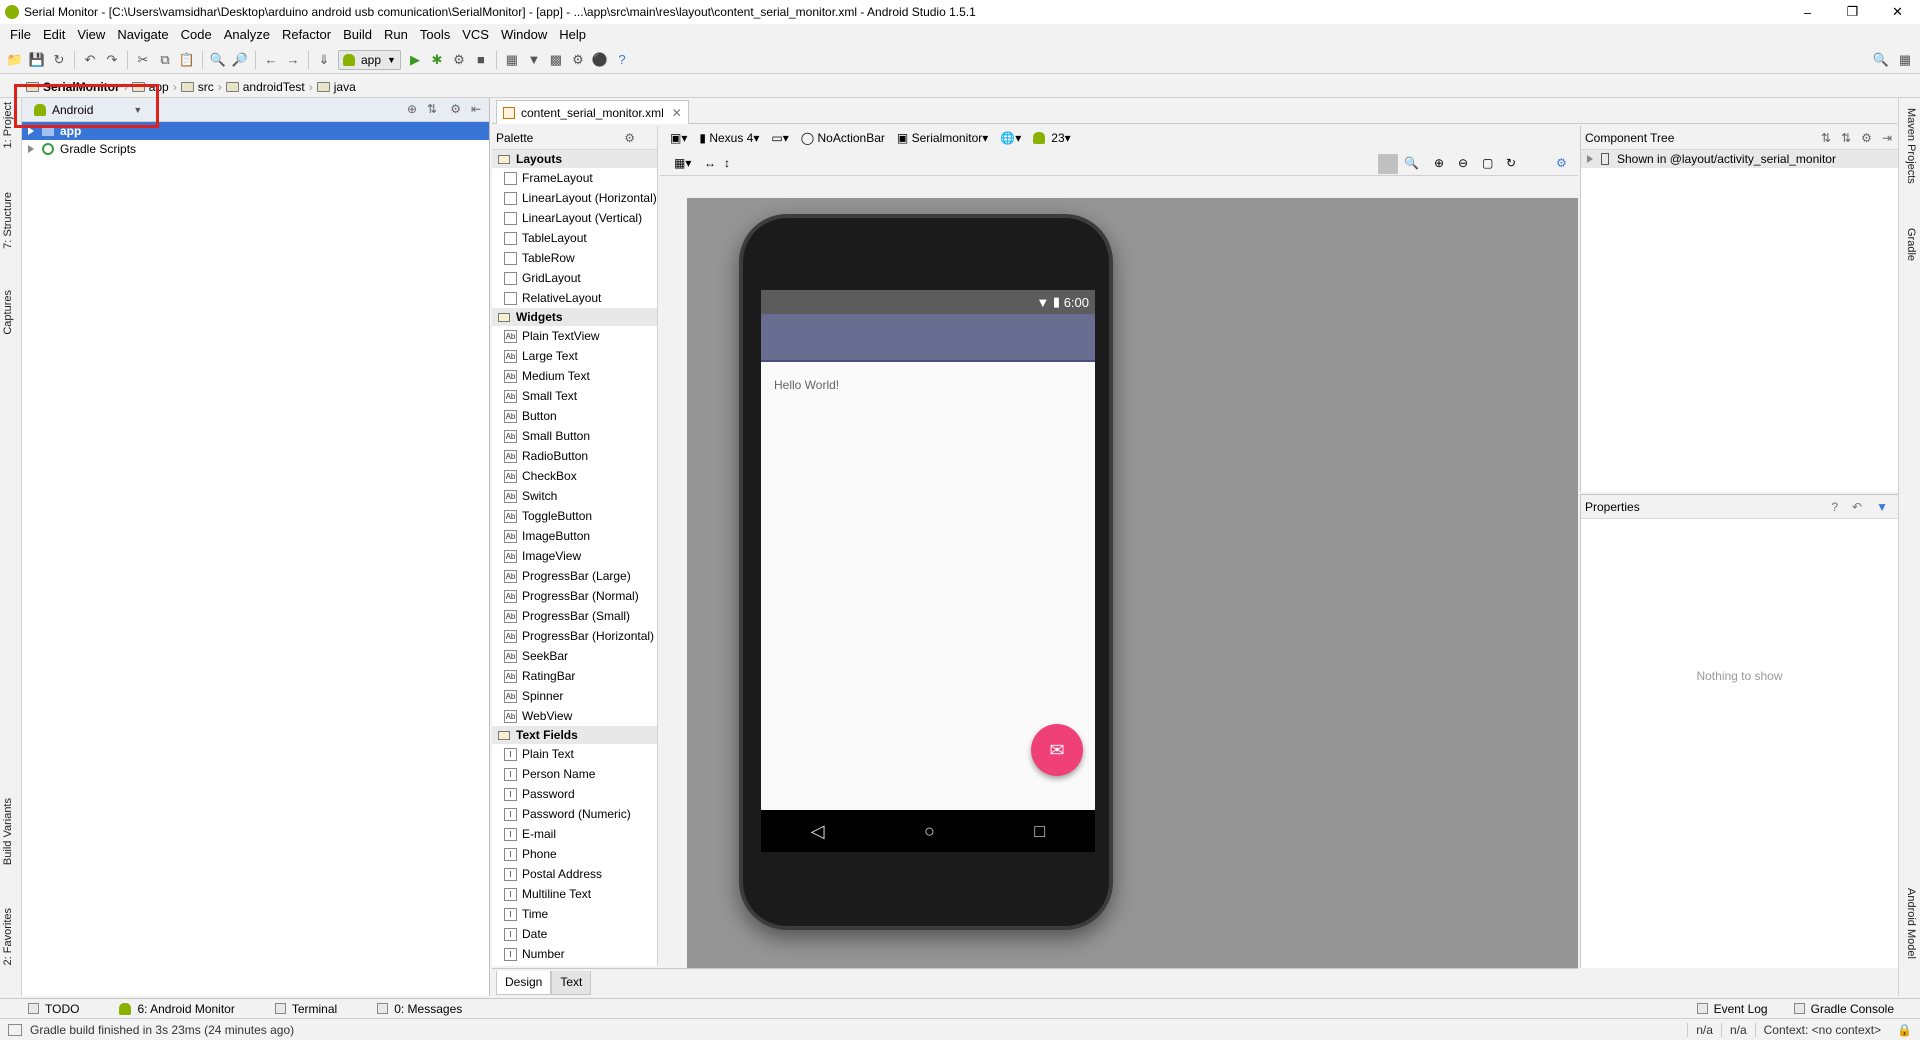 This screenshot has width=1920, height=1040. Describe the element at coordinates (305, 1009) in the screenshot. I see `tab-terminal: Terminal` at that location.